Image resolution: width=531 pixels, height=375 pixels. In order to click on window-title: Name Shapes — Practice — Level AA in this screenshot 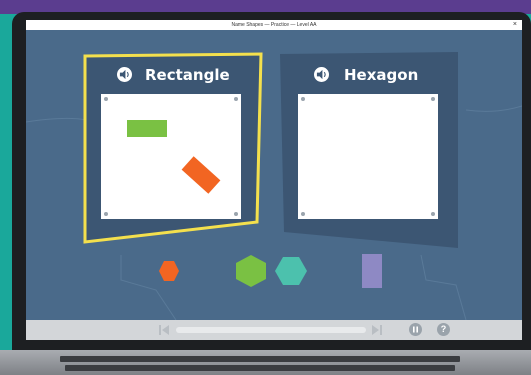, I will do `click(274, 25)`.